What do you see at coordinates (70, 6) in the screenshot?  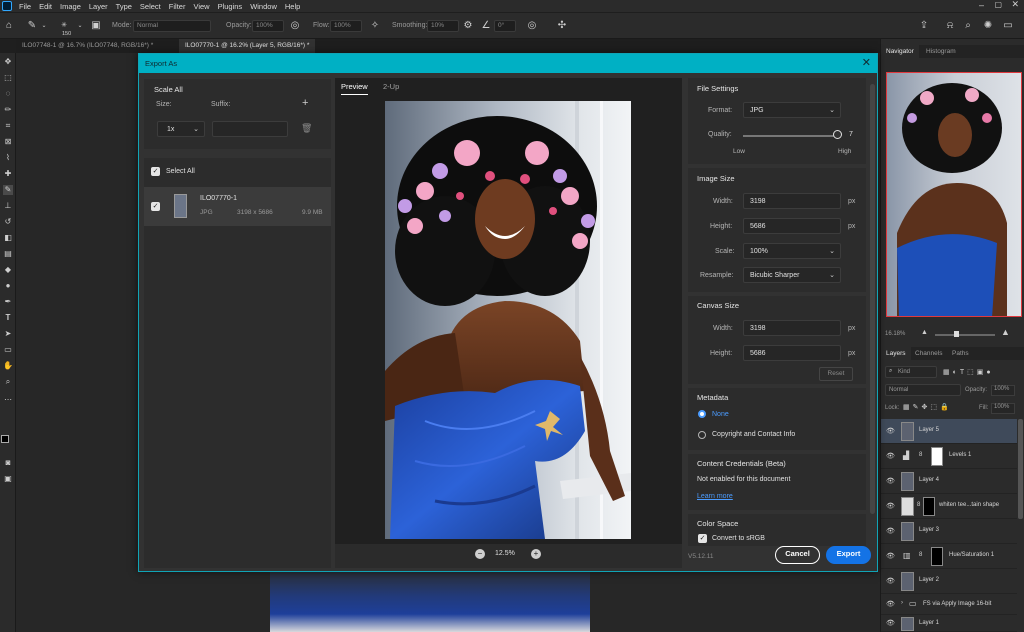 I see `menu-image: Image` at bounding box center [70, 6].